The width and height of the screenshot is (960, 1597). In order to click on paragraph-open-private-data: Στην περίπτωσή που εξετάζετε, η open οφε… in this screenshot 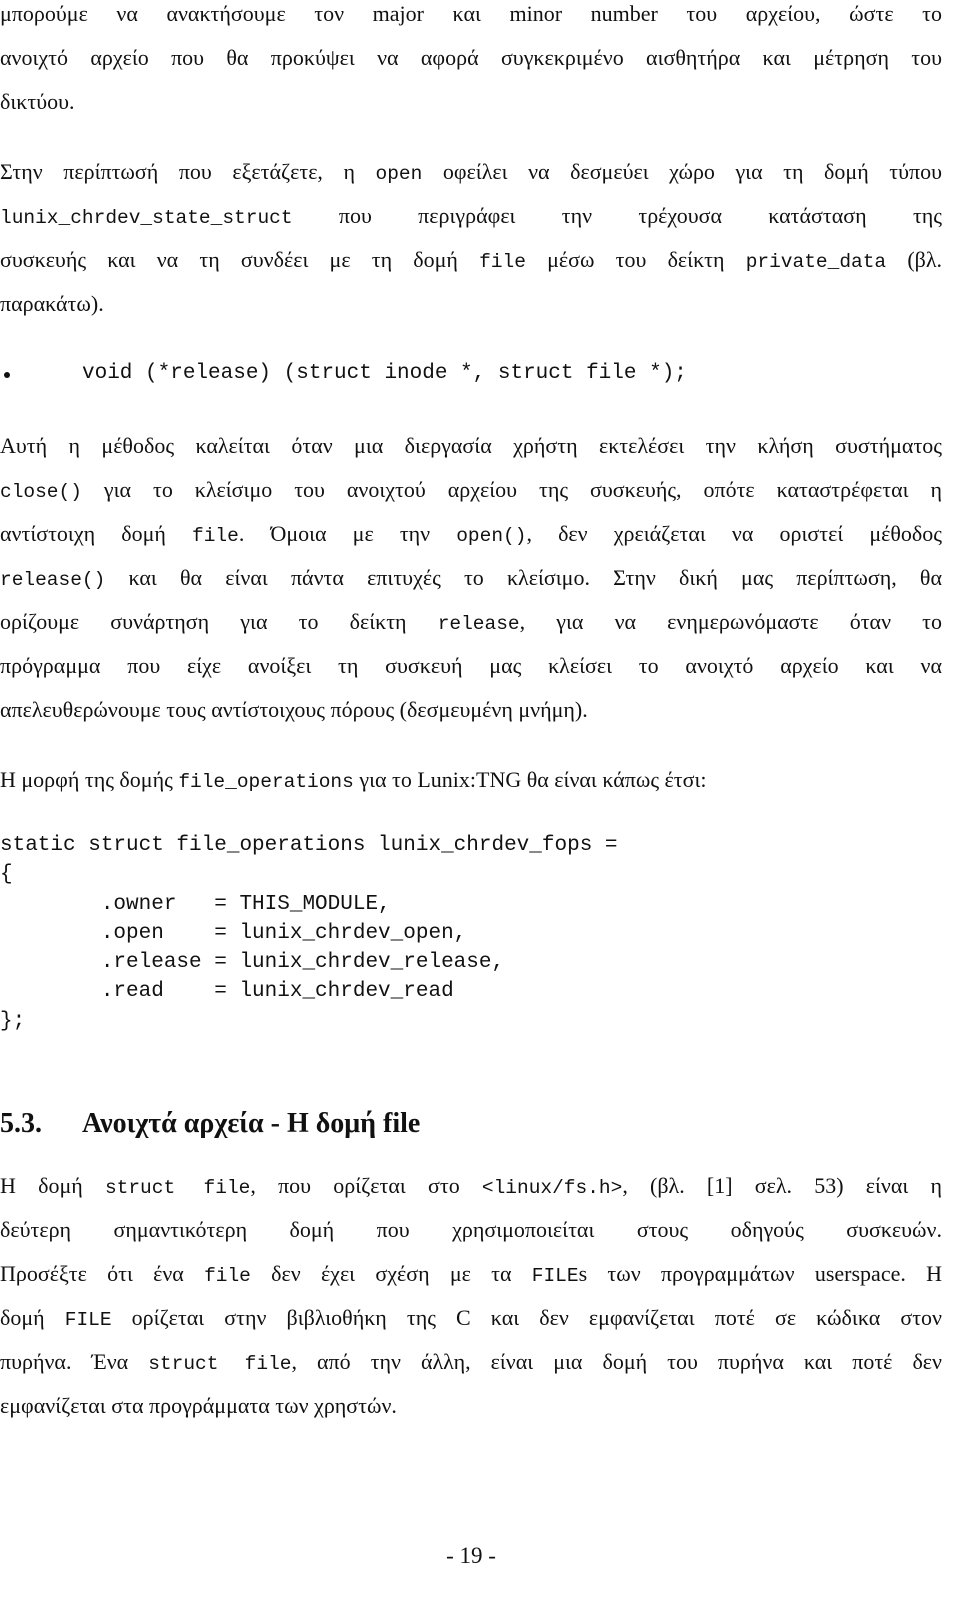, I will do `click(471, 238)`.